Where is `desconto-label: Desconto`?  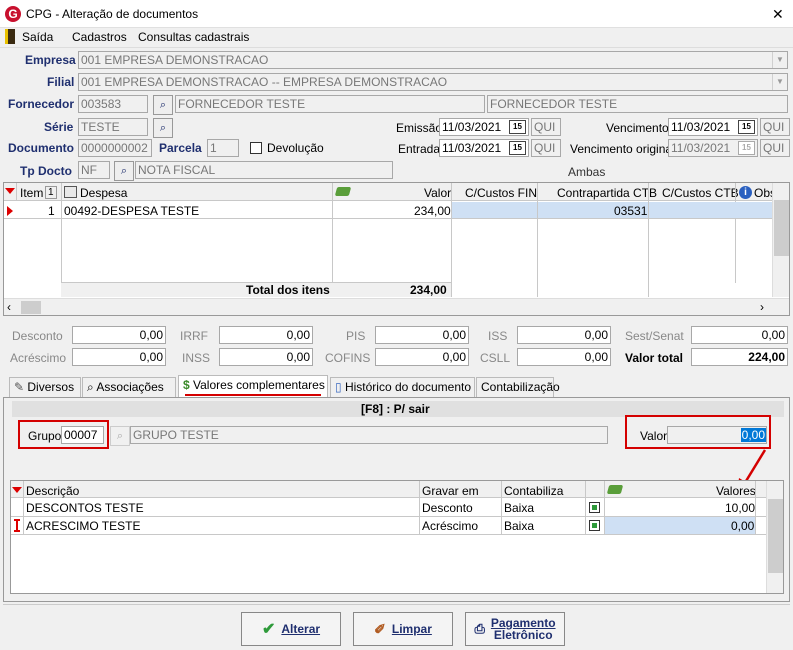 desconto-label: Desconto is located at coordinates (37, 336).